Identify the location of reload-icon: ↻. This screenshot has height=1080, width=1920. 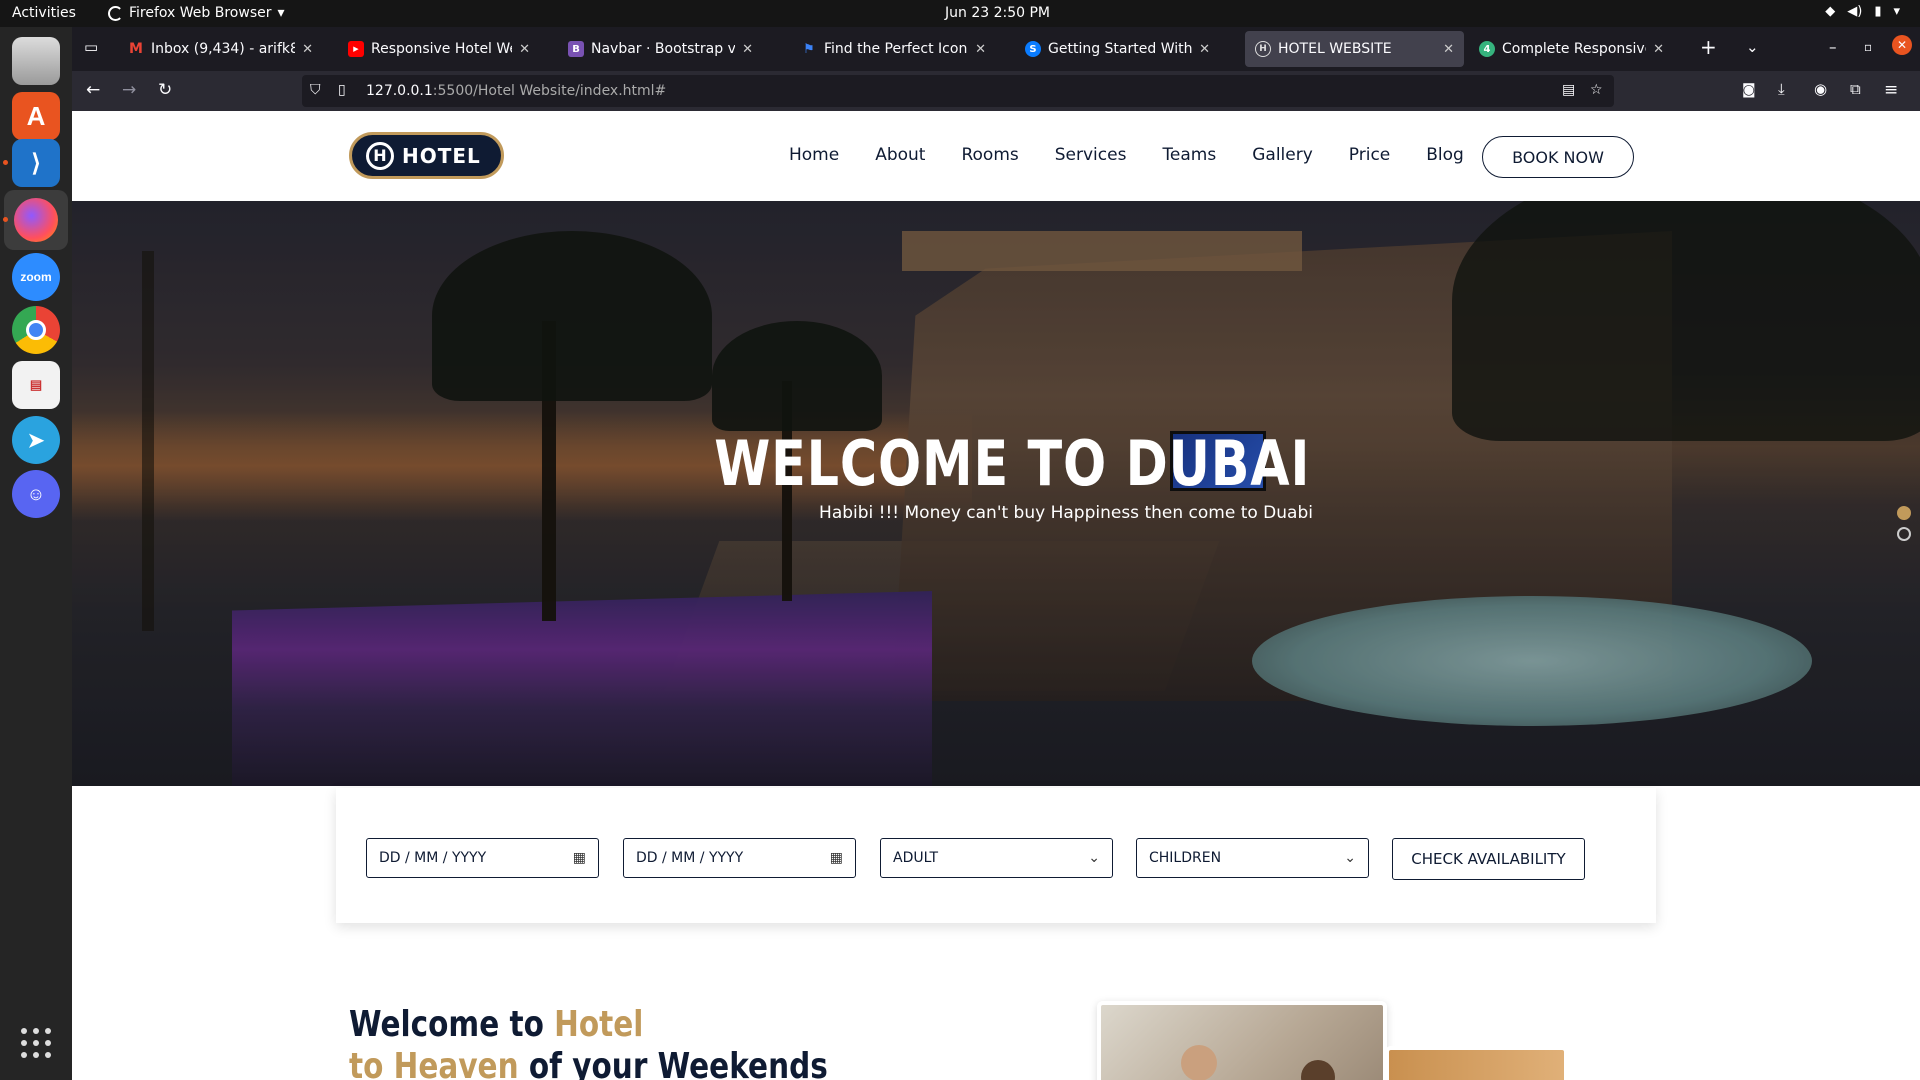
(165, 90).